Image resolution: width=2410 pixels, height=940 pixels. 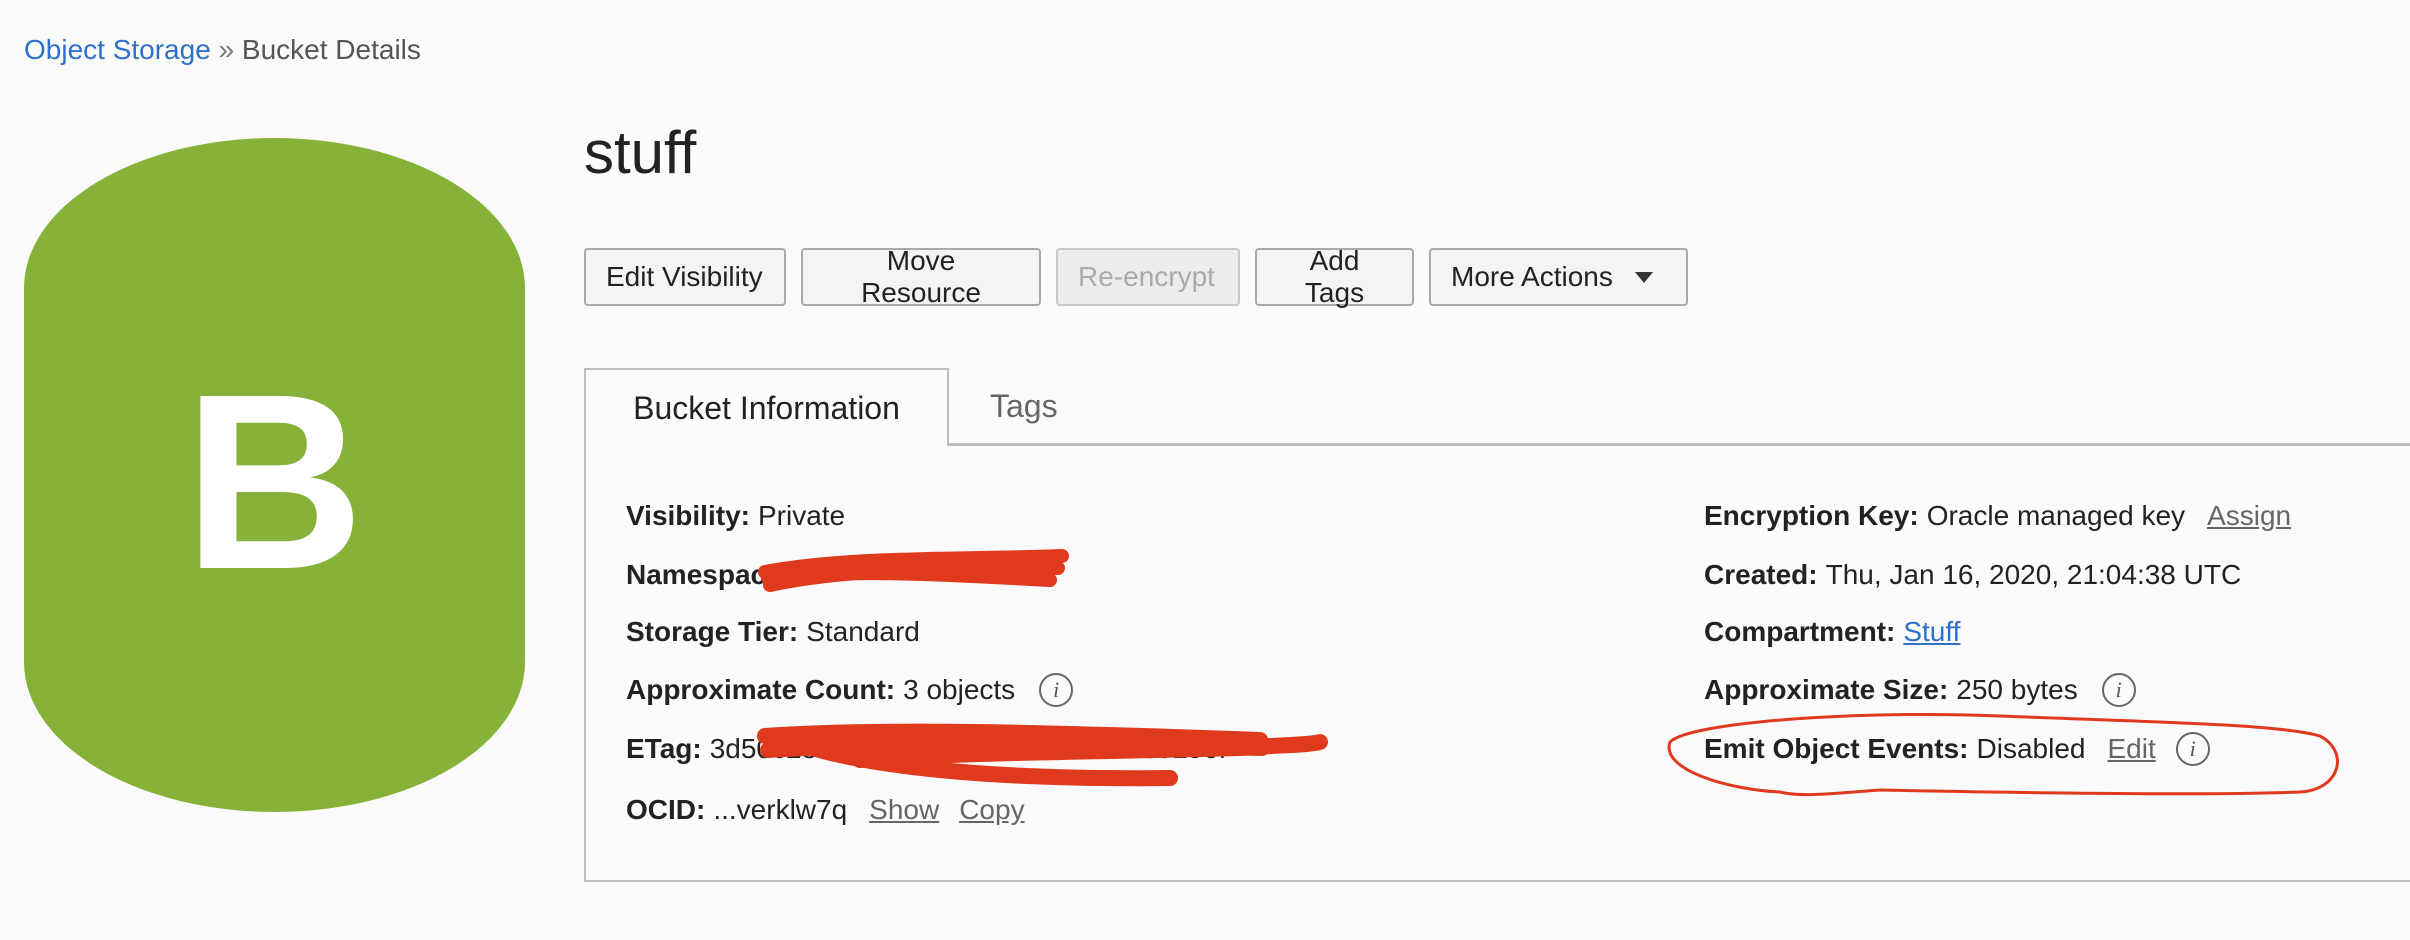 What do you see at coordinates (766, 407) in the screenshot?
I see `tab-bucket-information: Bucket Information` at bounding box center [766, 407].